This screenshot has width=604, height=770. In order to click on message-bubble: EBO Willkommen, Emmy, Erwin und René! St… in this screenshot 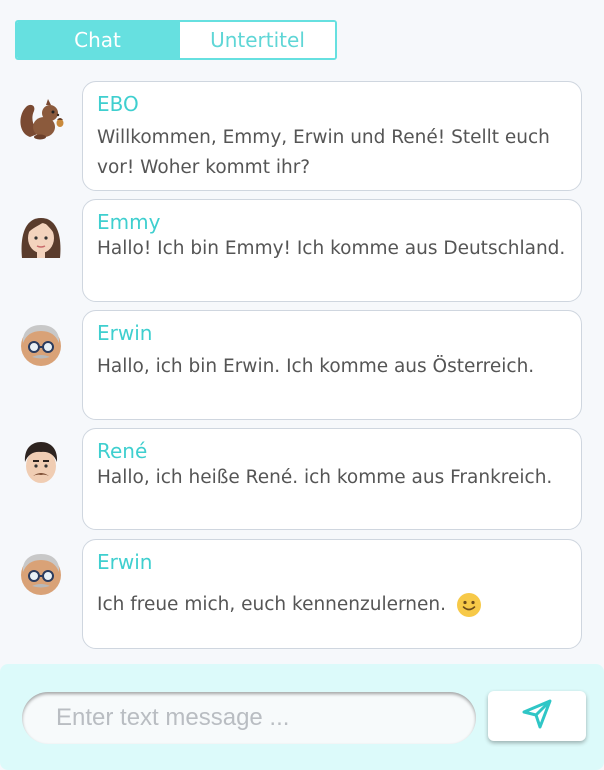, I will do `click(332, 136)`.